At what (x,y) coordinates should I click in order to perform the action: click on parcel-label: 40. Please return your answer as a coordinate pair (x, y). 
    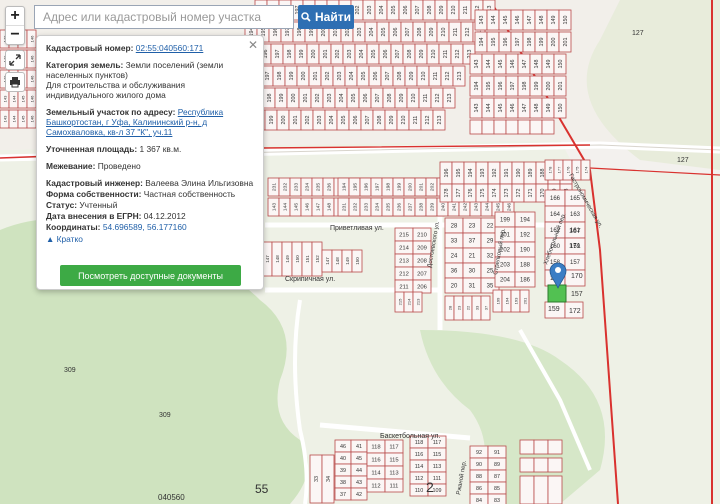
    Looking at the image, I should click on (343, 459).